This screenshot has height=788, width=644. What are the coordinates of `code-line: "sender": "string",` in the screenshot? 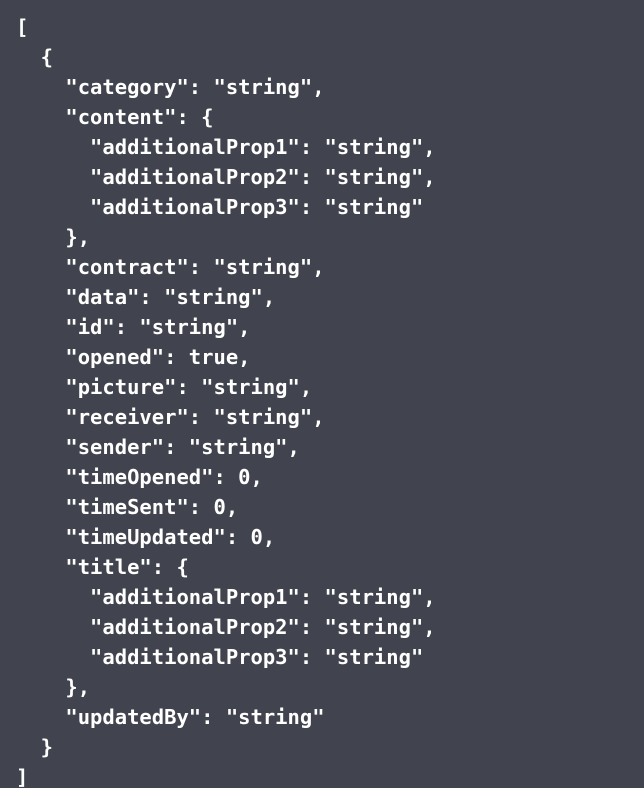 It's located at (158, 447).